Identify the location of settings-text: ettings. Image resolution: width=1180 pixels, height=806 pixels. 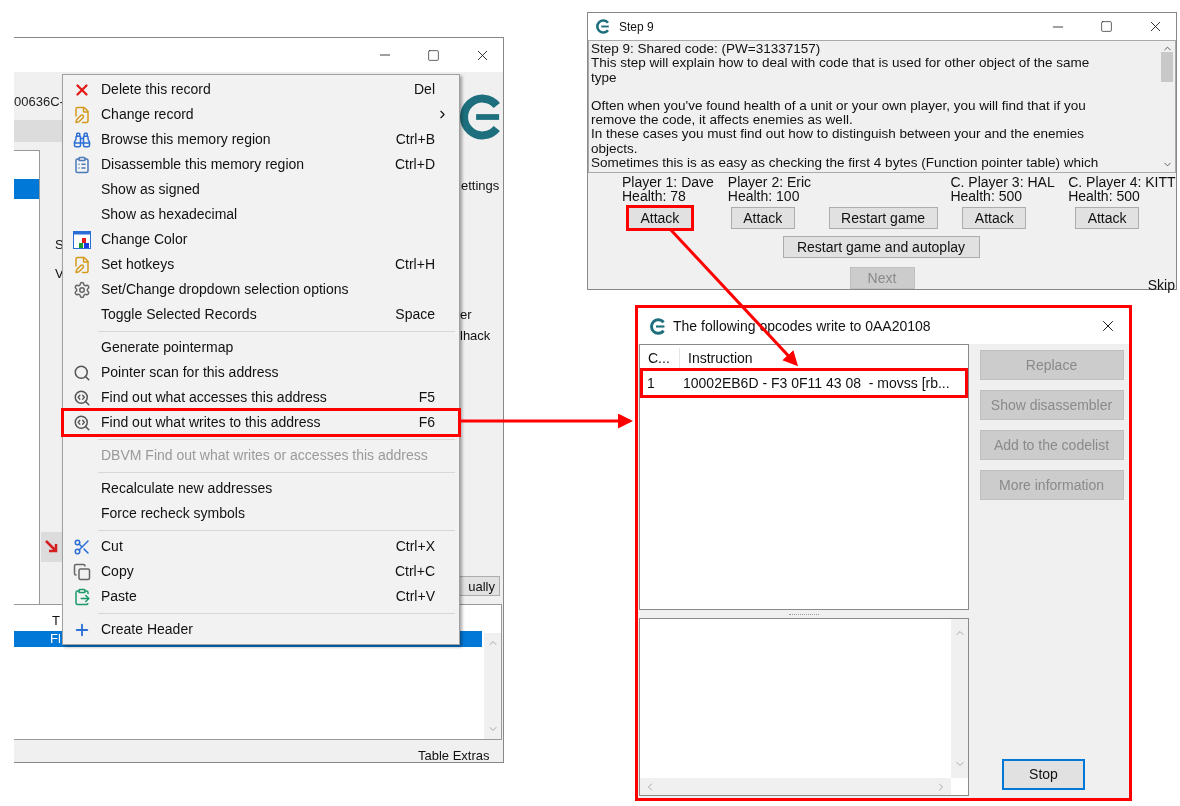
(480, 186).